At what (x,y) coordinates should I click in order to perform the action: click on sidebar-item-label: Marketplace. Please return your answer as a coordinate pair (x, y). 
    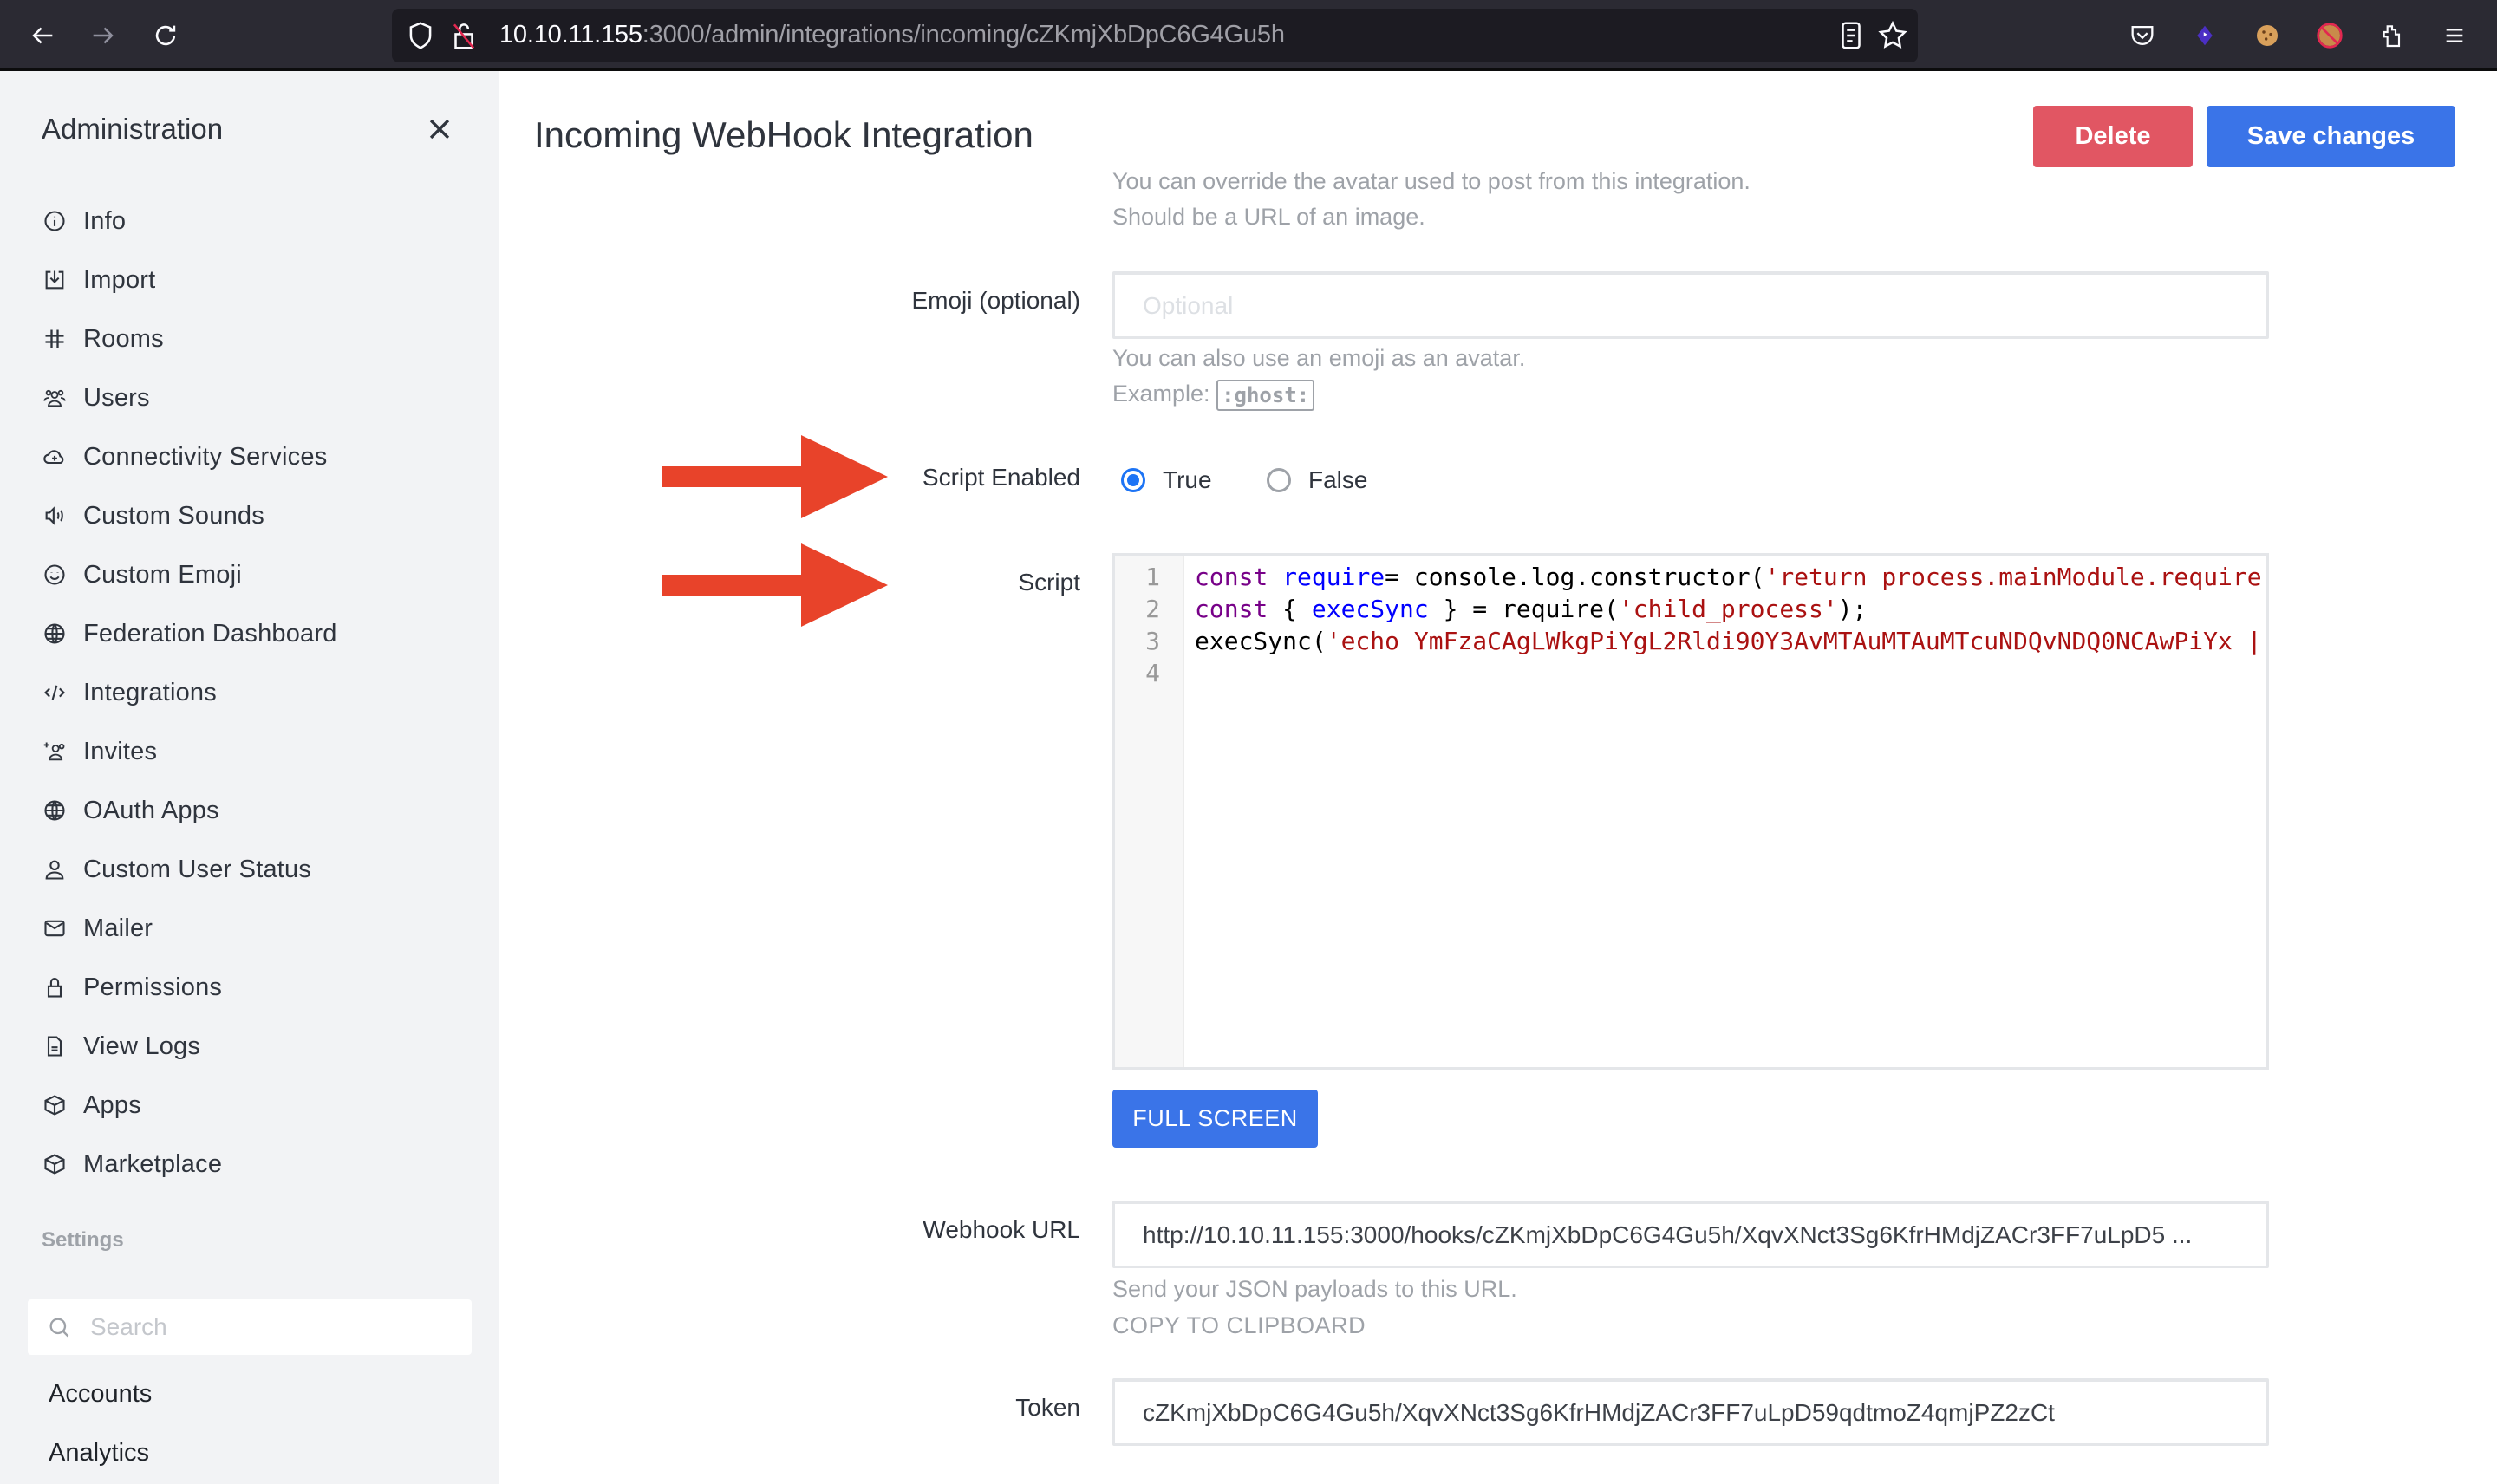
    Looking at the image, I should click on (153, 1163).